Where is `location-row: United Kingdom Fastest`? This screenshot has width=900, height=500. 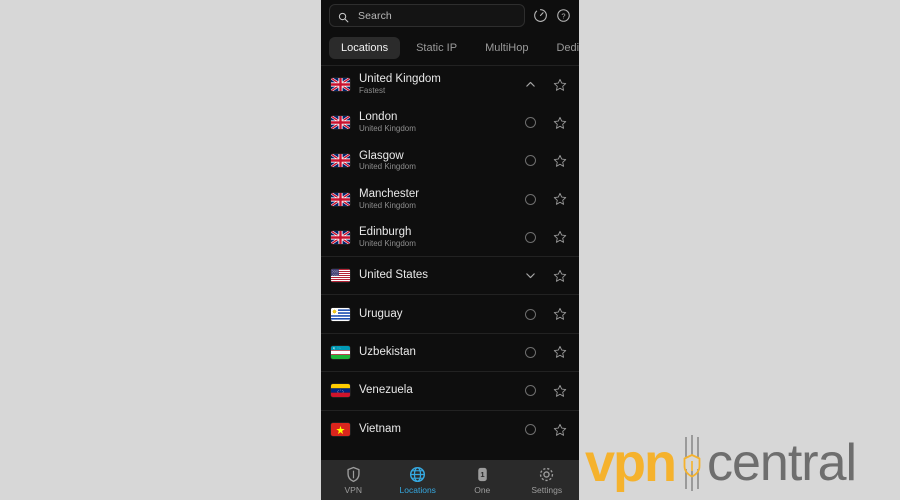
location-row: United Kingdom Fastest is located at coordinates (450, 84).